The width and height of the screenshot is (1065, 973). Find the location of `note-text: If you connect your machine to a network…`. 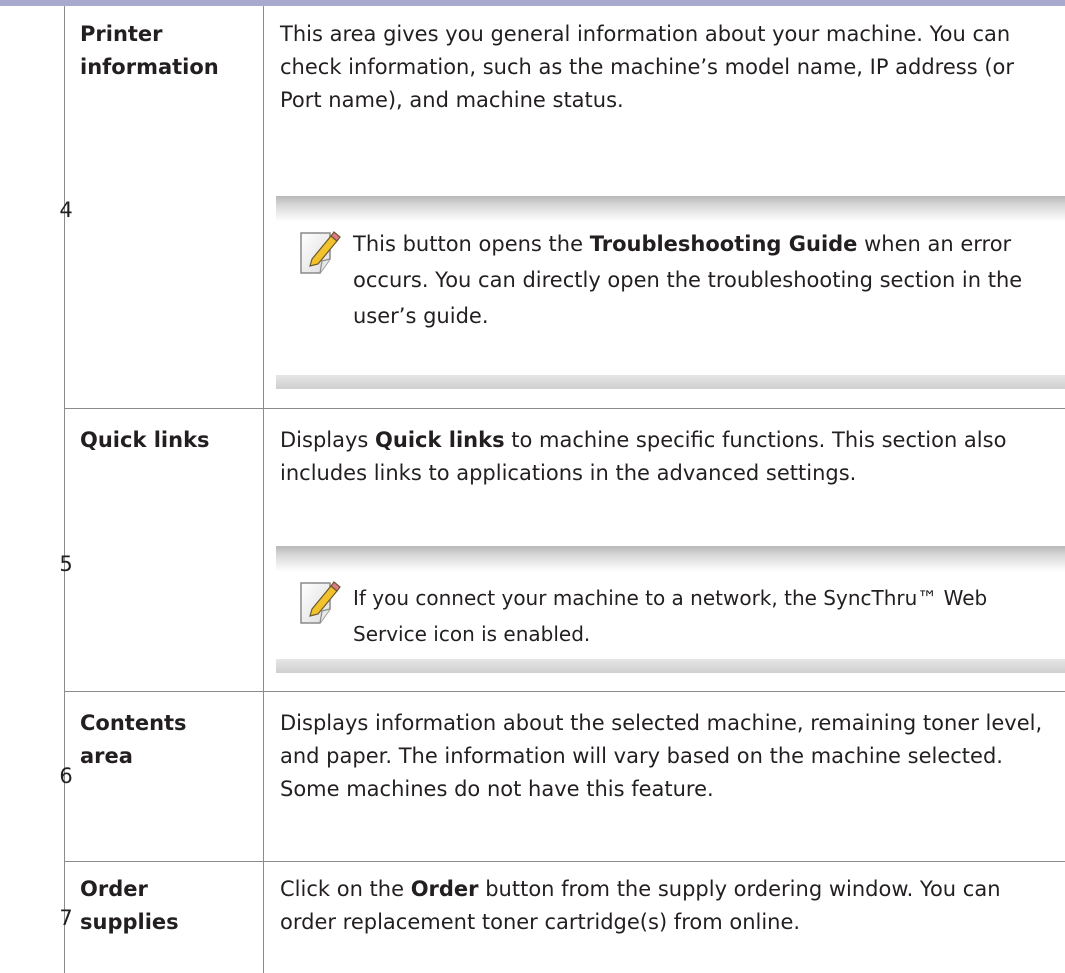

note-text: If you connect your machine to a network… is located at coordinates (670, 616).